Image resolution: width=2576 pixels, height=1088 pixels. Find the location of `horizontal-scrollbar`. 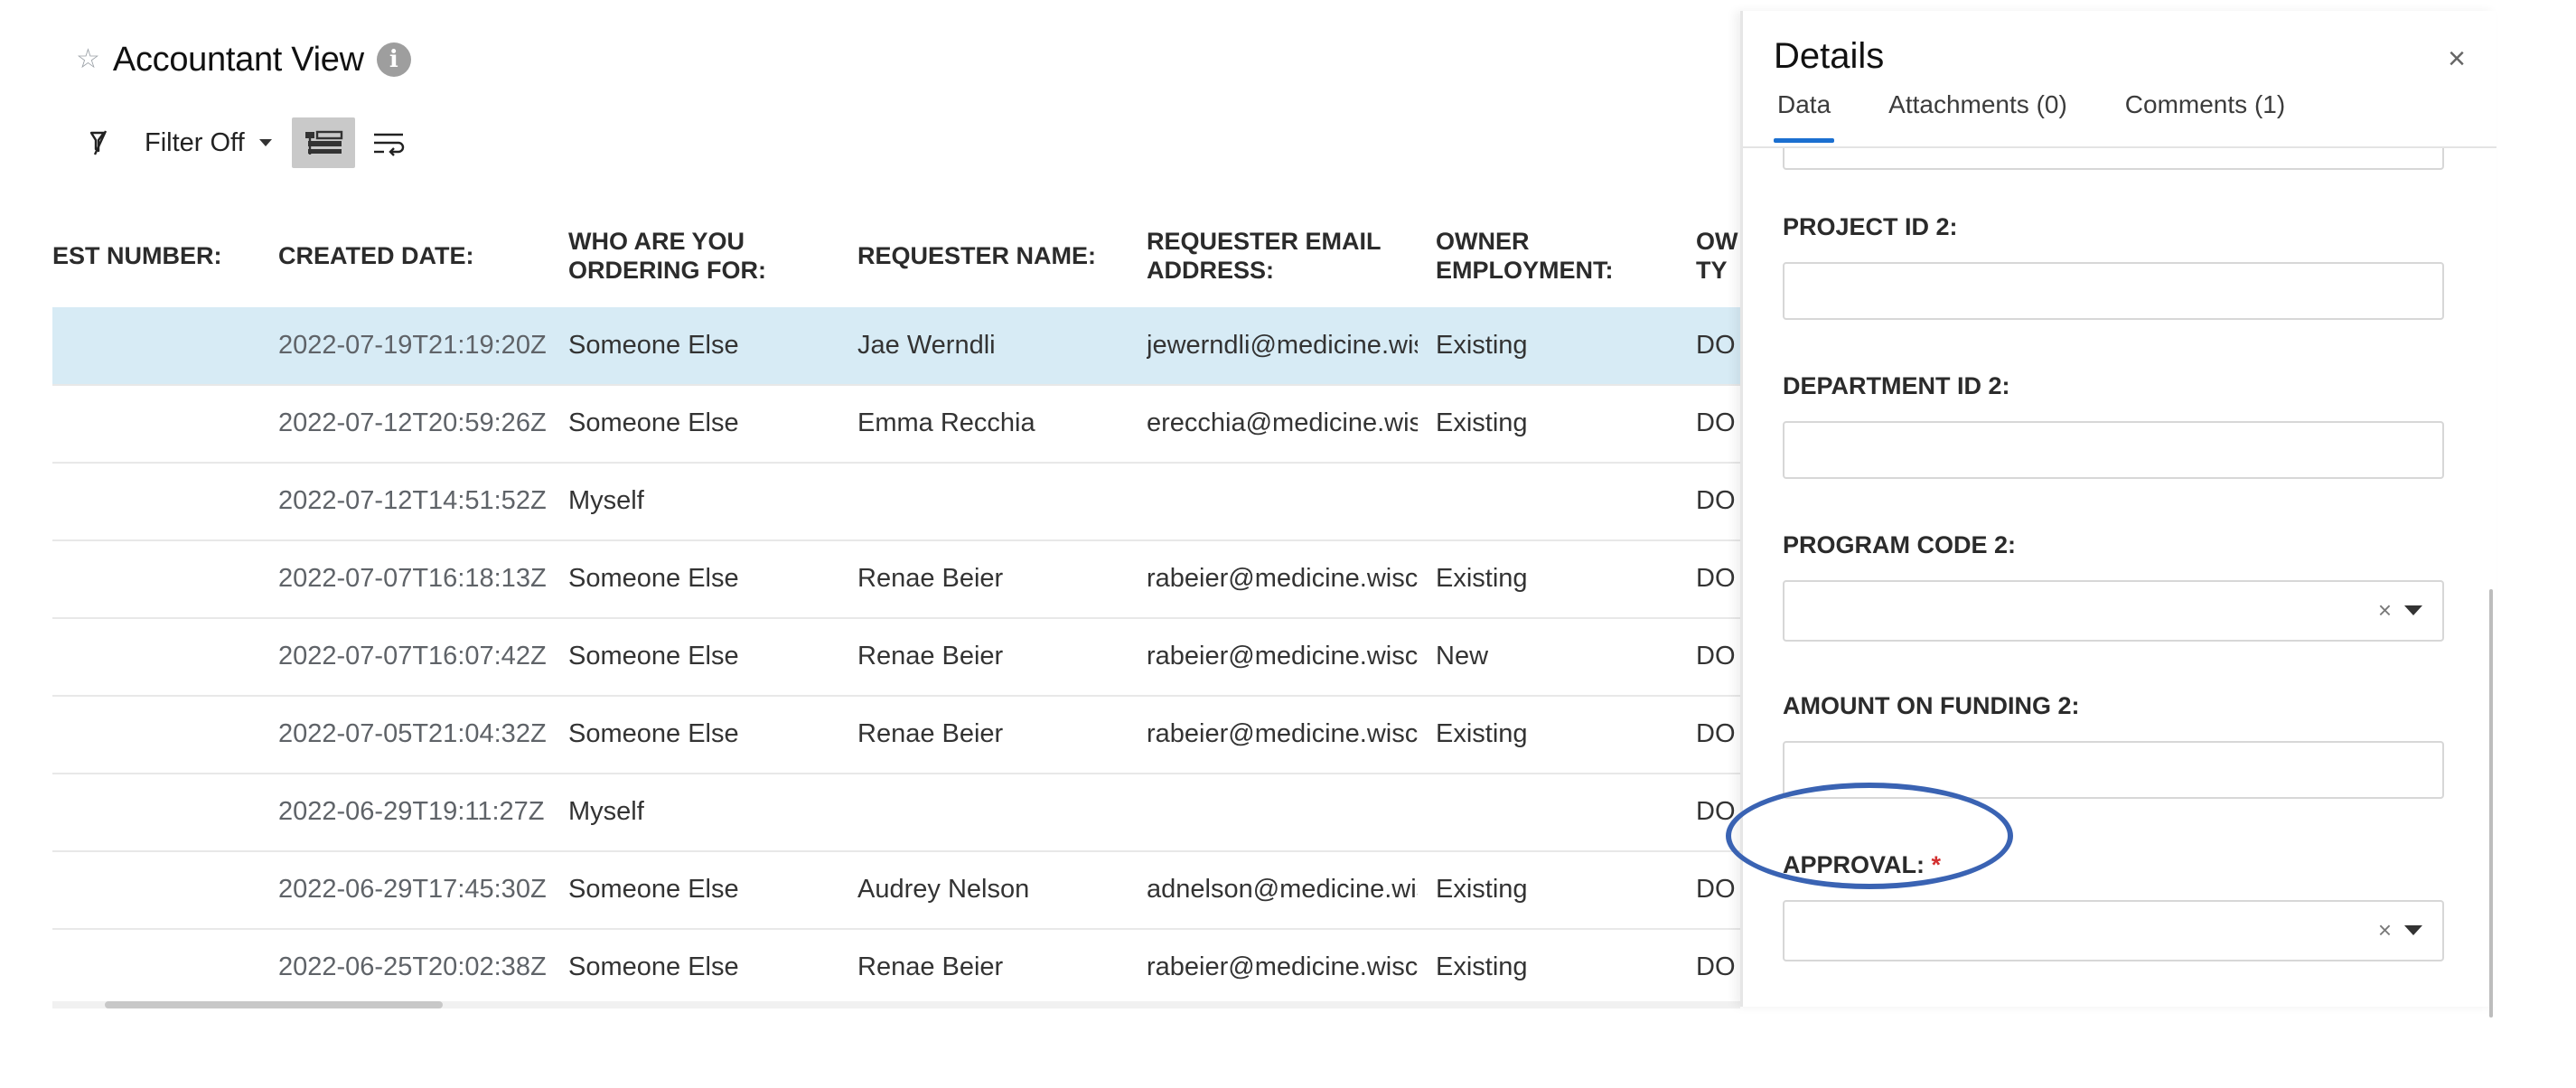

horizontal-scrollbar is located at coordinates (896, 1005).